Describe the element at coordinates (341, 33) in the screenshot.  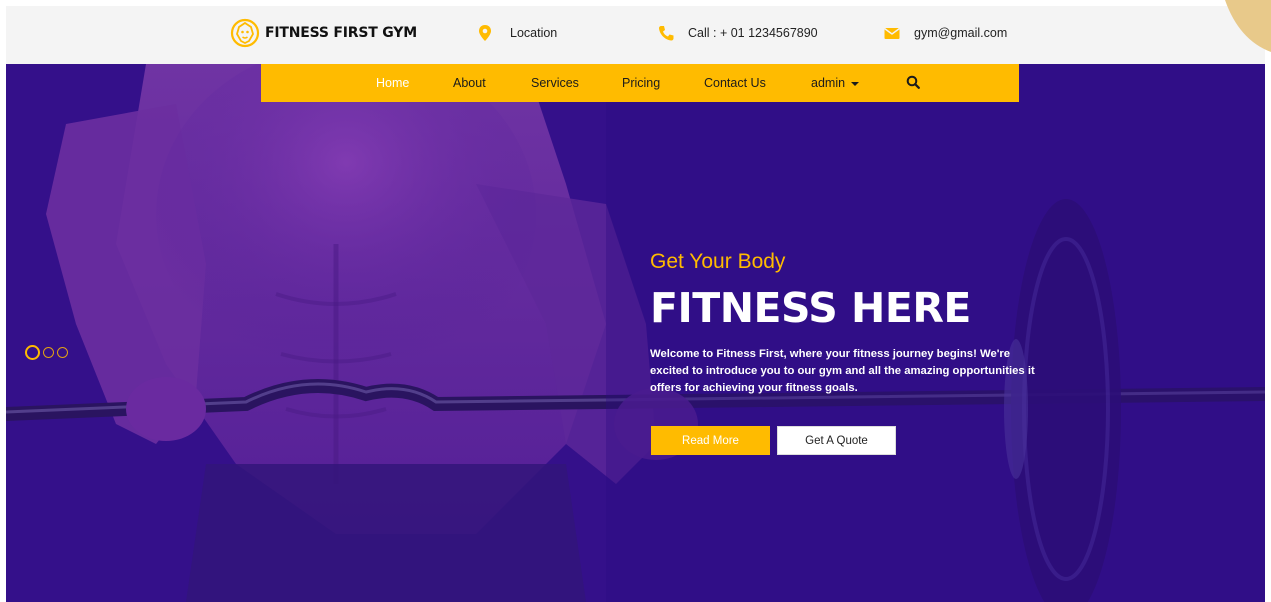
I see `brand-name: FITNESS FIRST GYM` at that location.